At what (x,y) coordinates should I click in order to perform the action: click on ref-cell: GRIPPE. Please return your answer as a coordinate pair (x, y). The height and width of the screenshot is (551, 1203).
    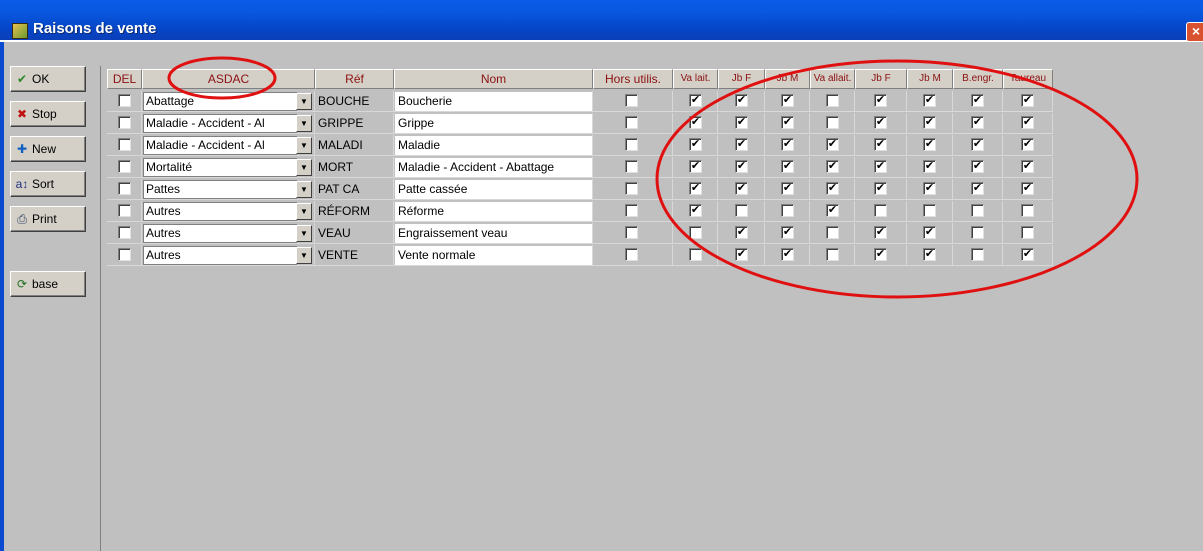
    Looking at the image, I should click on (354, 123).